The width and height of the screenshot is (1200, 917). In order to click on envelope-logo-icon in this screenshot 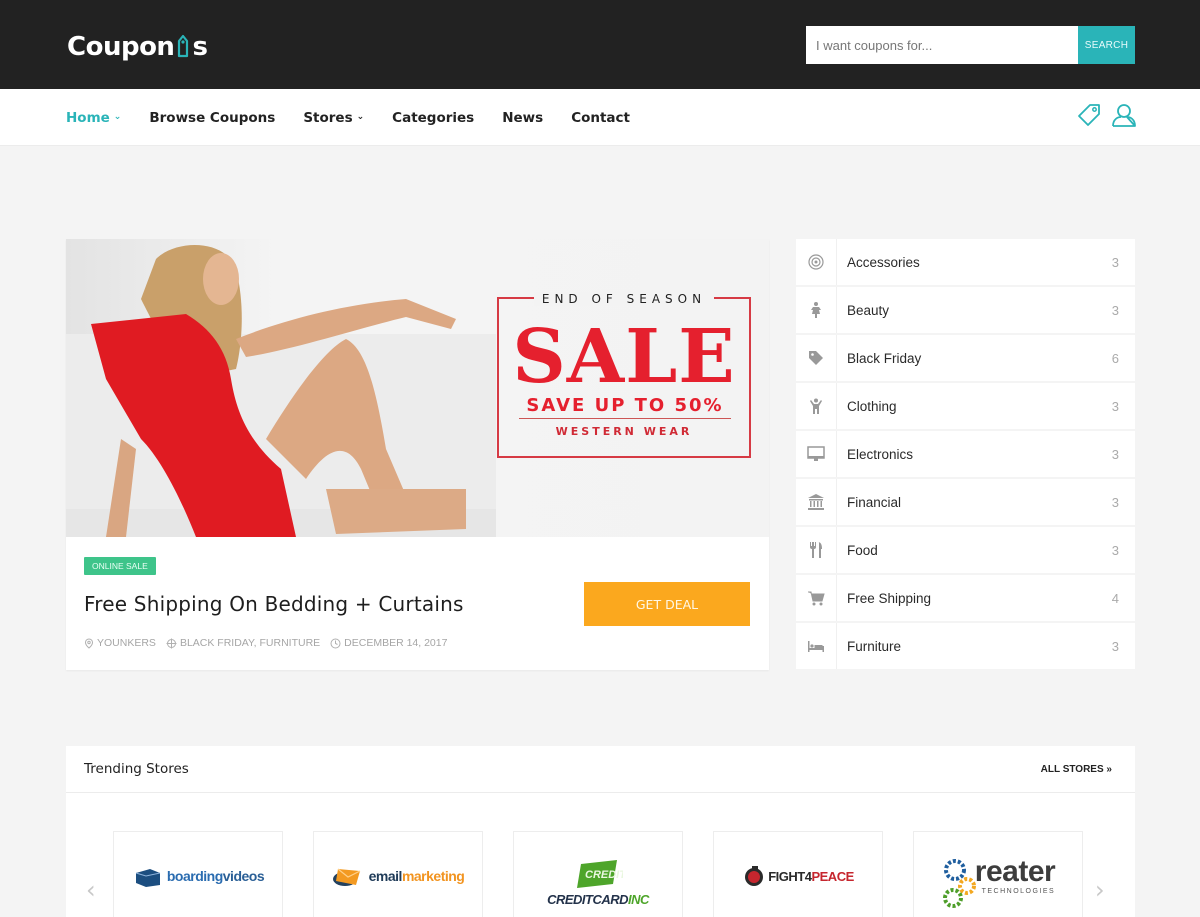, I will do `click(346, 877)`.